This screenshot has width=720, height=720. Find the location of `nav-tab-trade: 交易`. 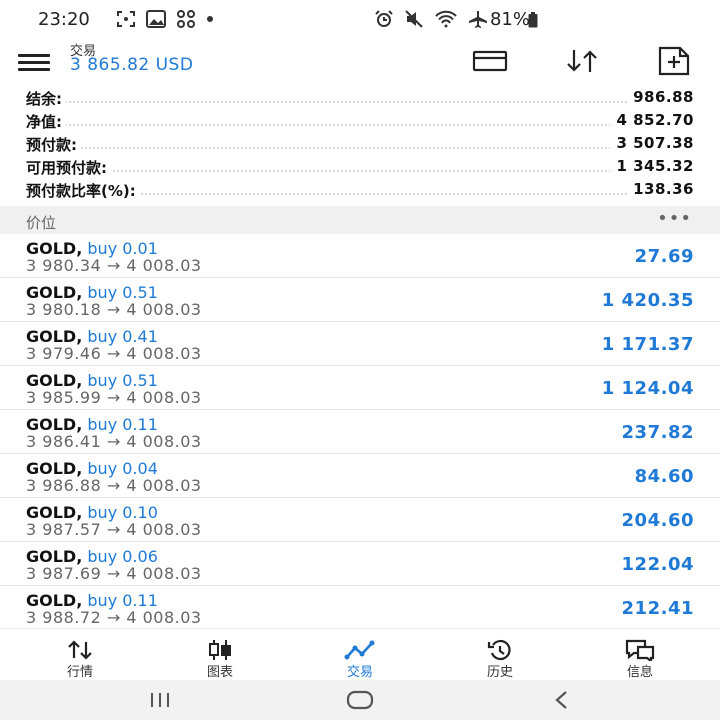

nav-tab-trade: 交易 is located at coordinates (360, 655).